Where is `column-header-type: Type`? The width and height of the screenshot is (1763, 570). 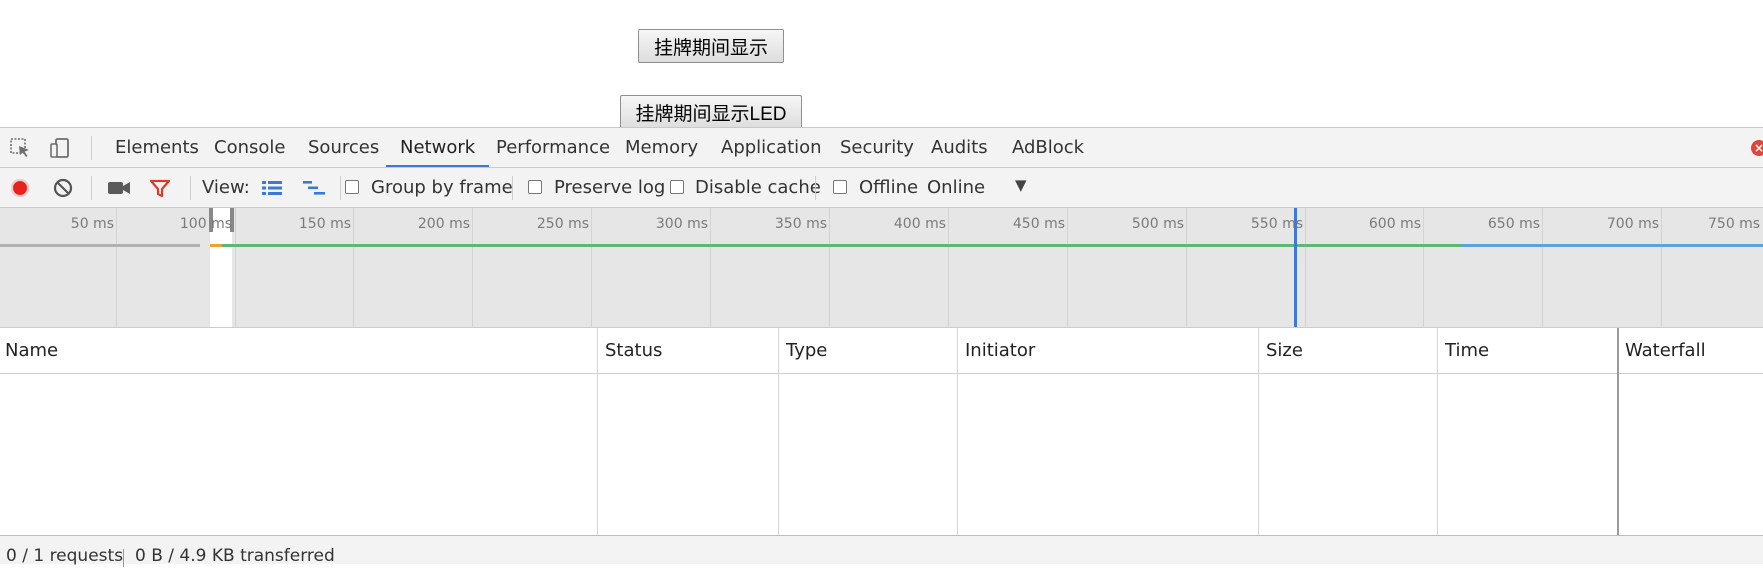
column-header-type: Type is located at coordinates (804, 350).